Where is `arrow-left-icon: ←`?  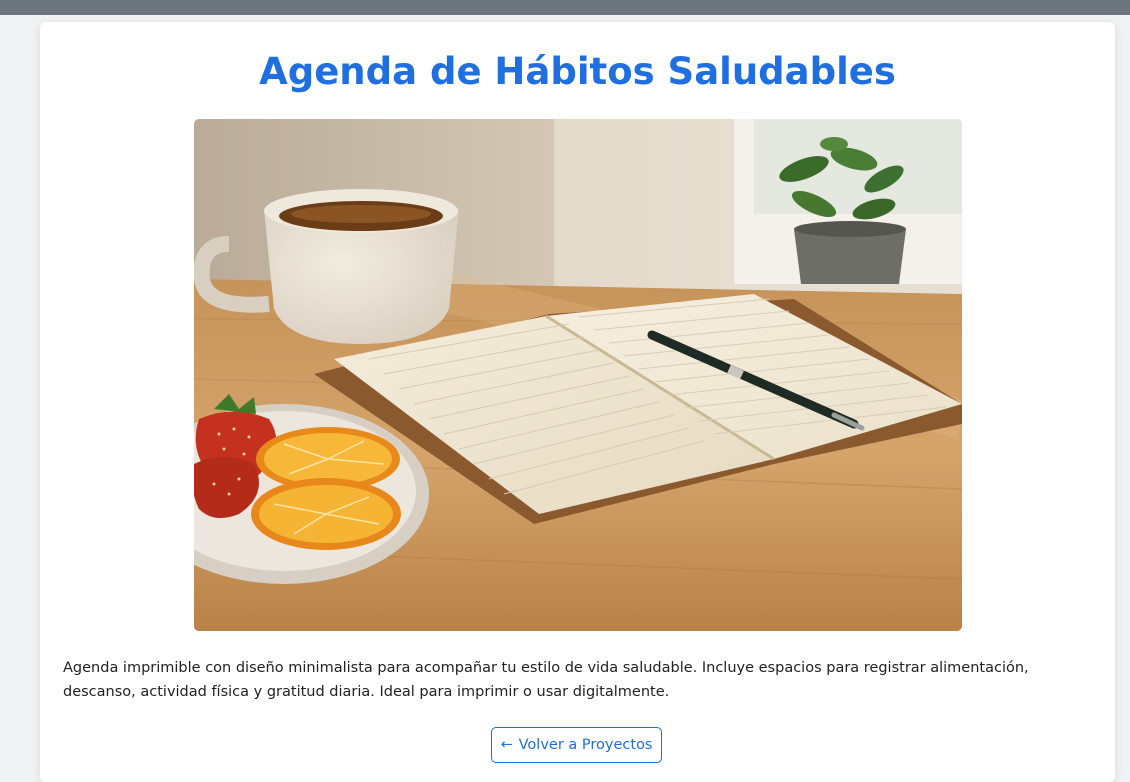 arrow-left-icon: ← is located at coordinates (506, 745).